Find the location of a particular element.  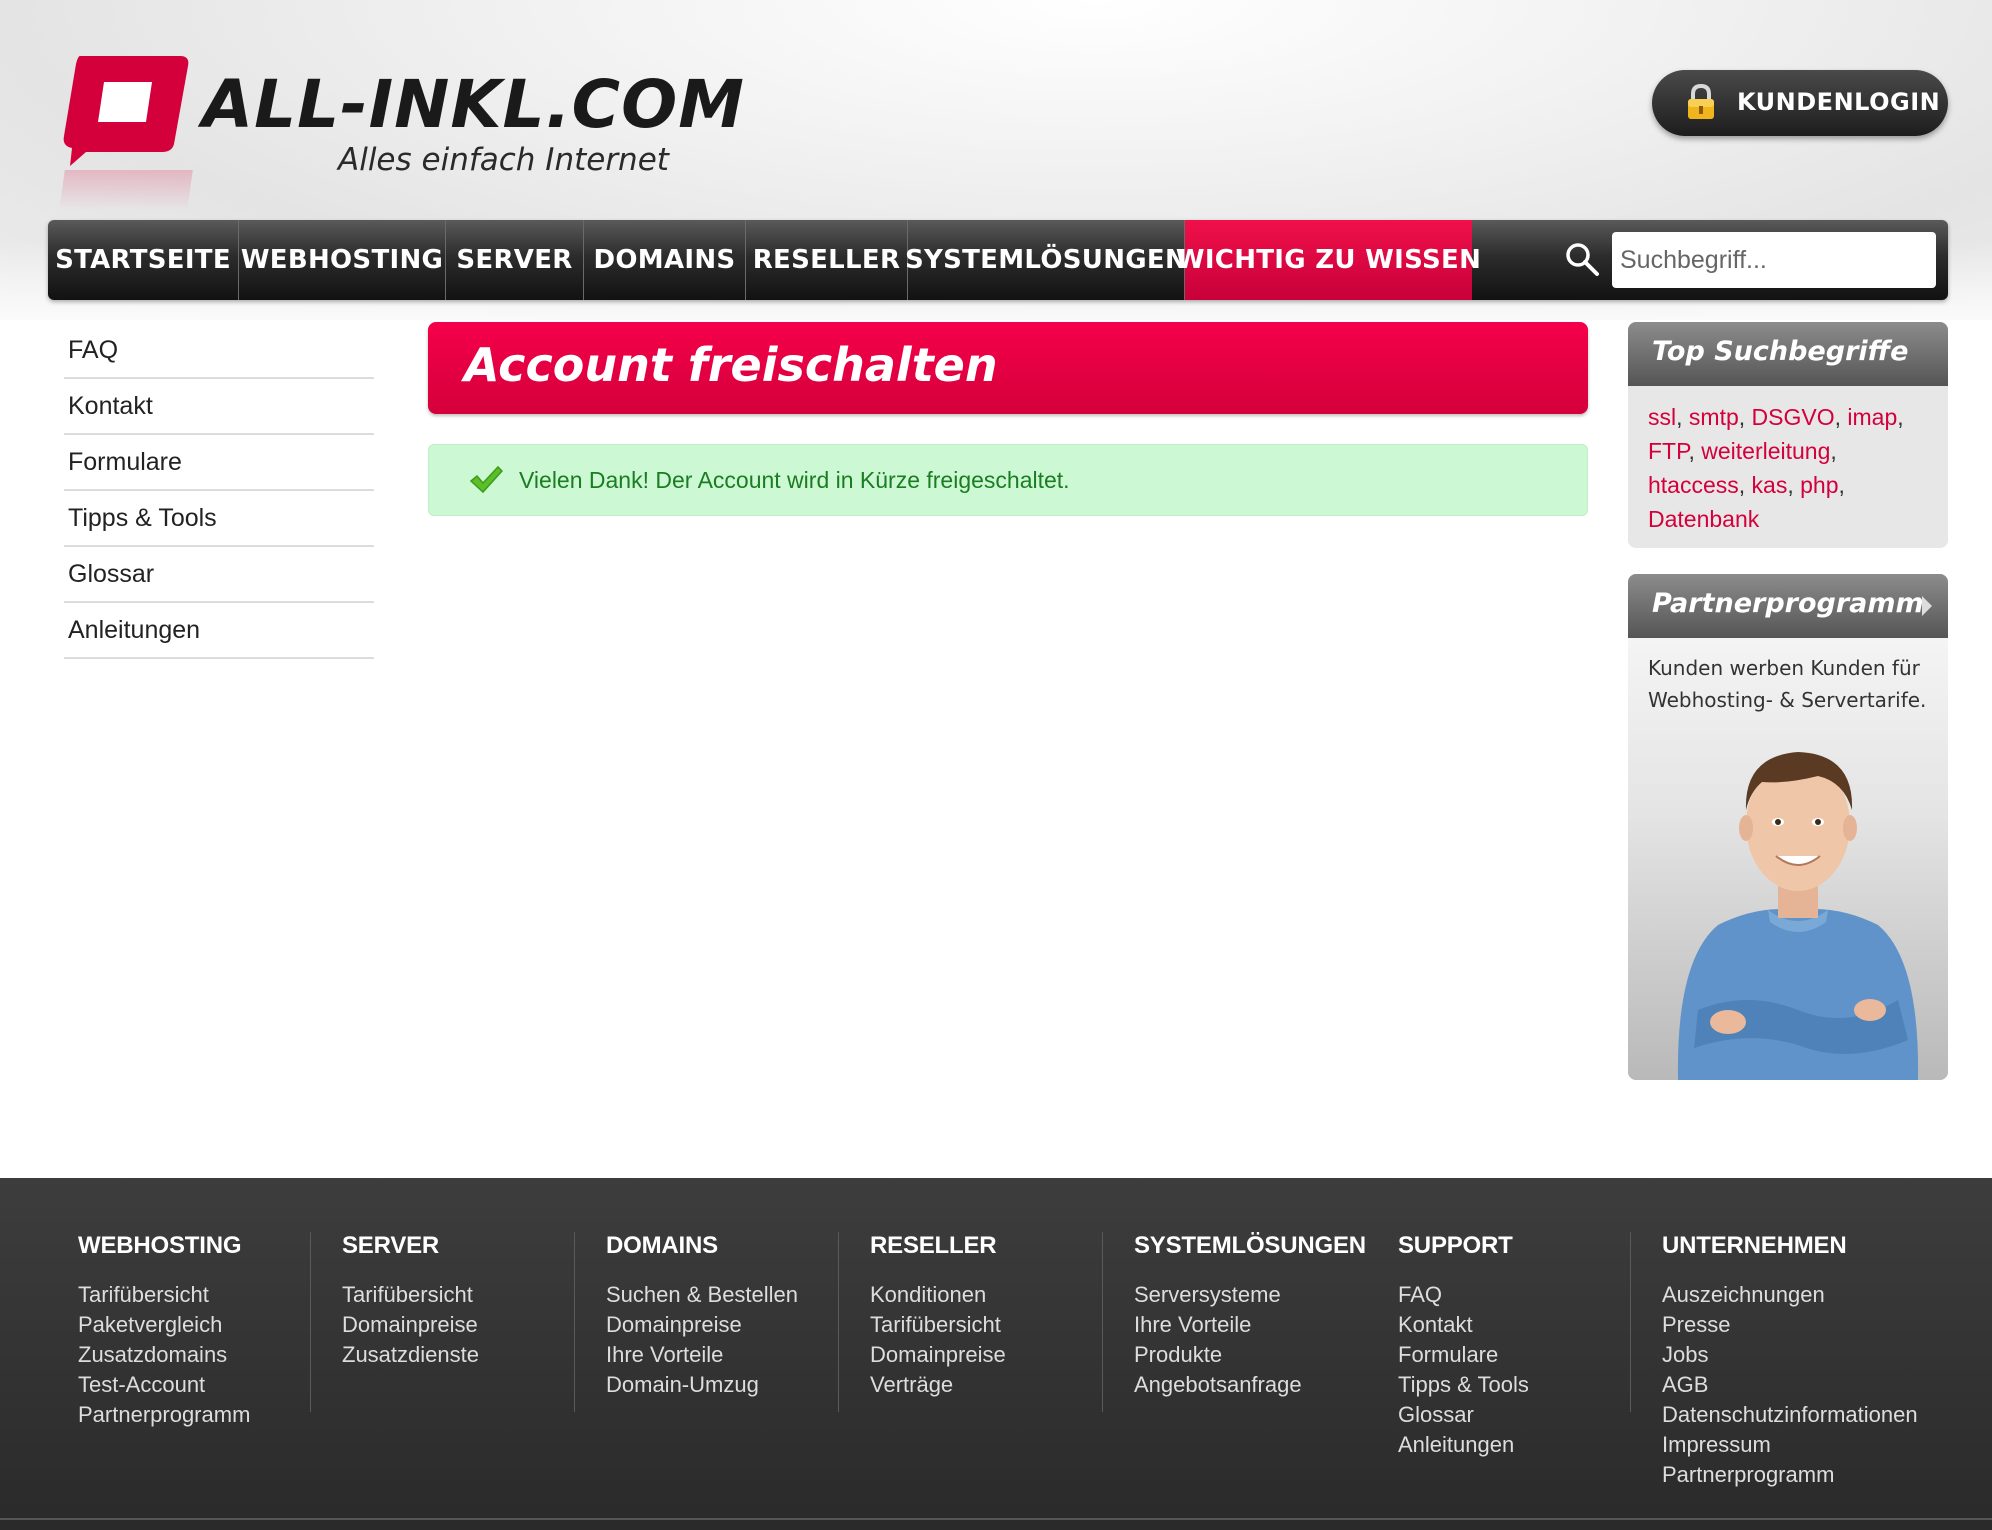

footer-link: Anleitungen is located at coordinates (1523, 1445).